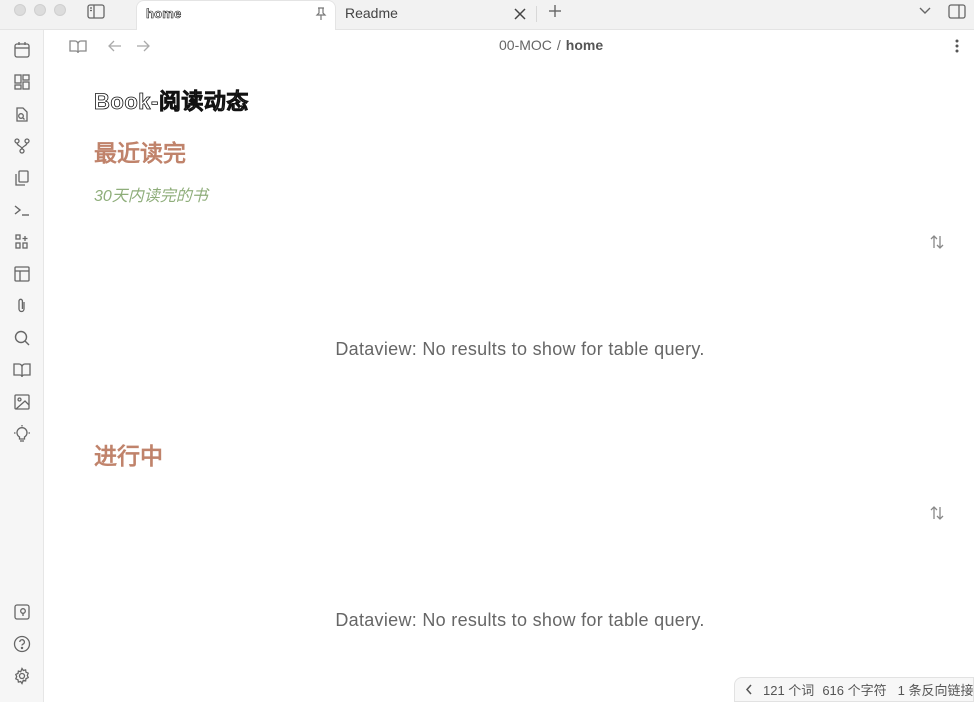 The height and width of the screenshot is (702, 974). Describe the element at coordinates (555, 11) in the screenshot. I see `new-tab-icon` at that location.